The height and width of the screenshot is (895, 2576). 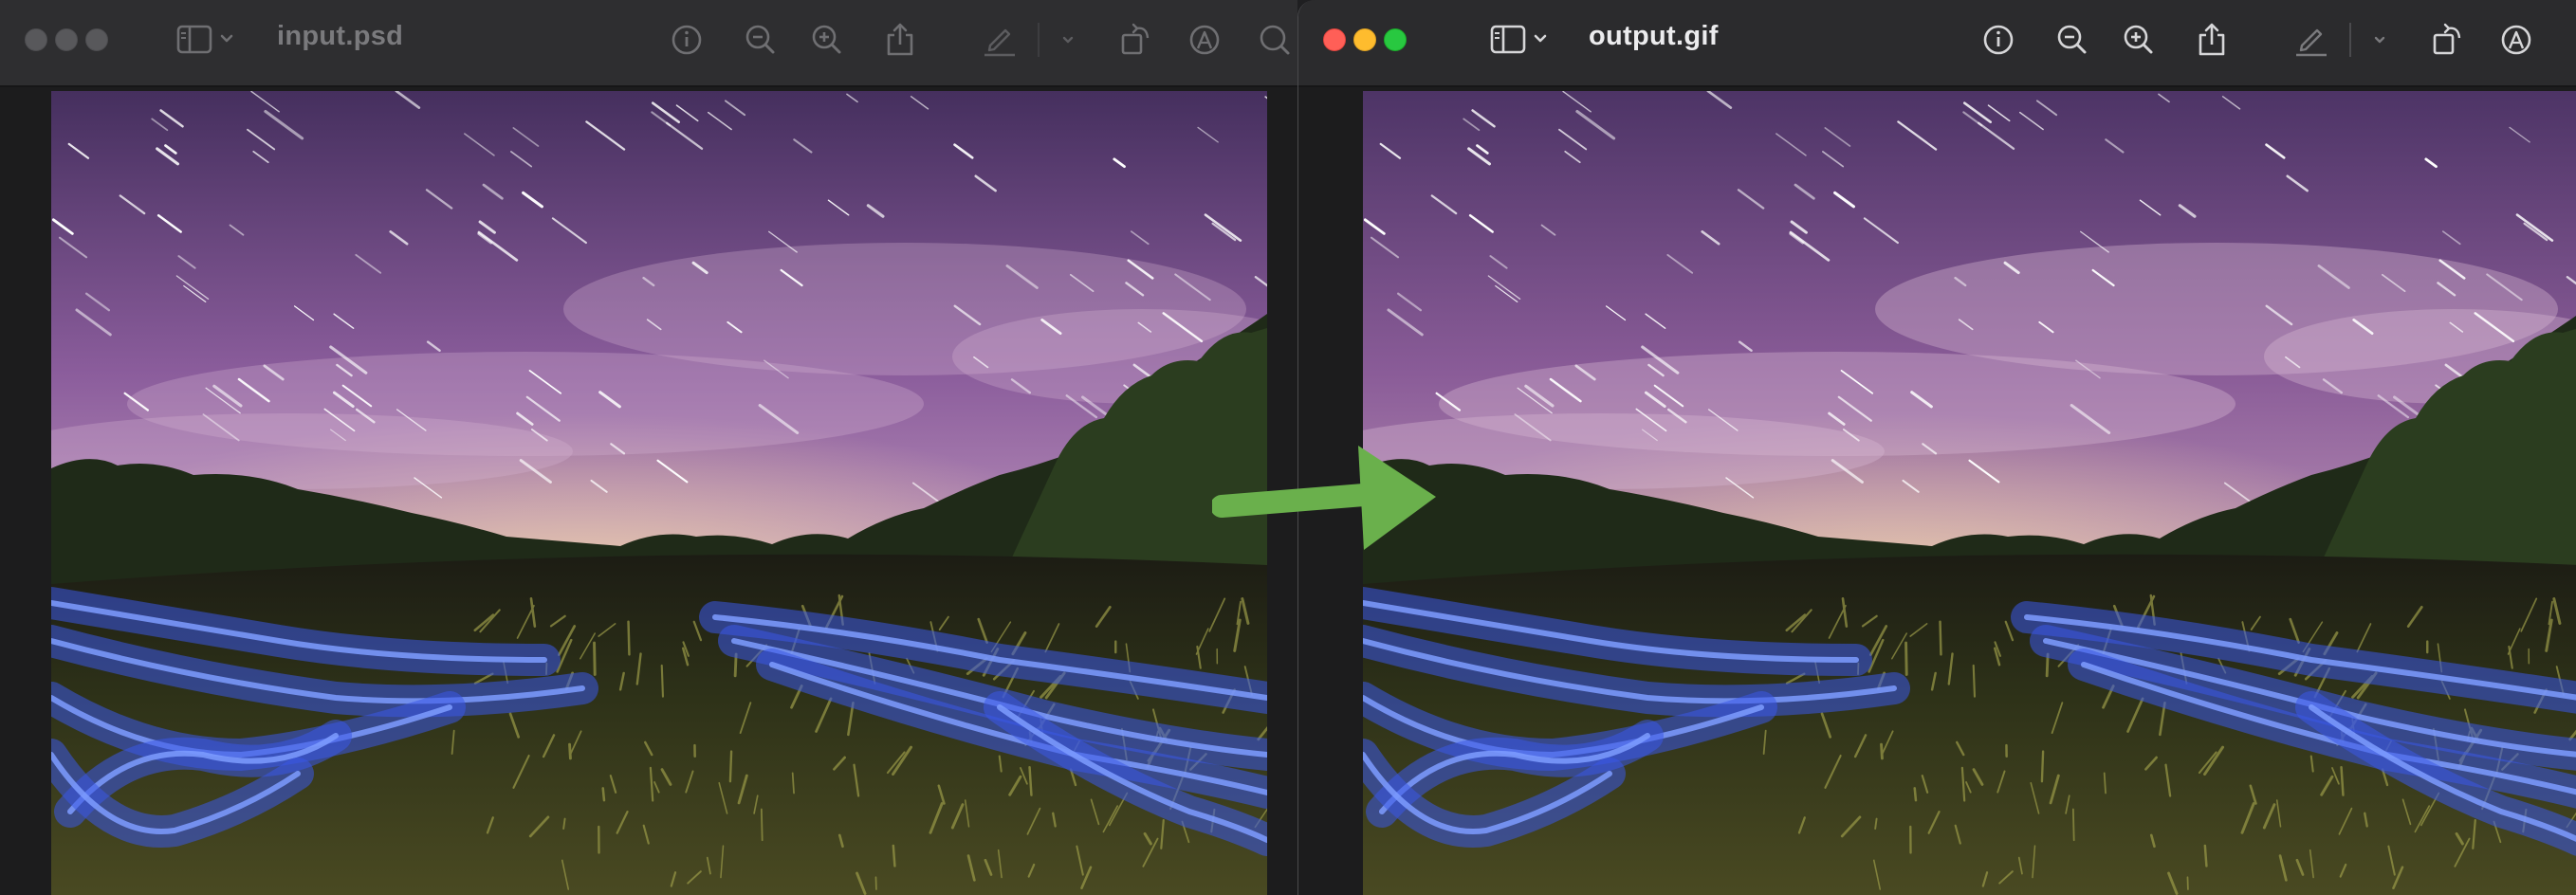 I want to click on right-arrow-icon, so click(x=1324, y=498).